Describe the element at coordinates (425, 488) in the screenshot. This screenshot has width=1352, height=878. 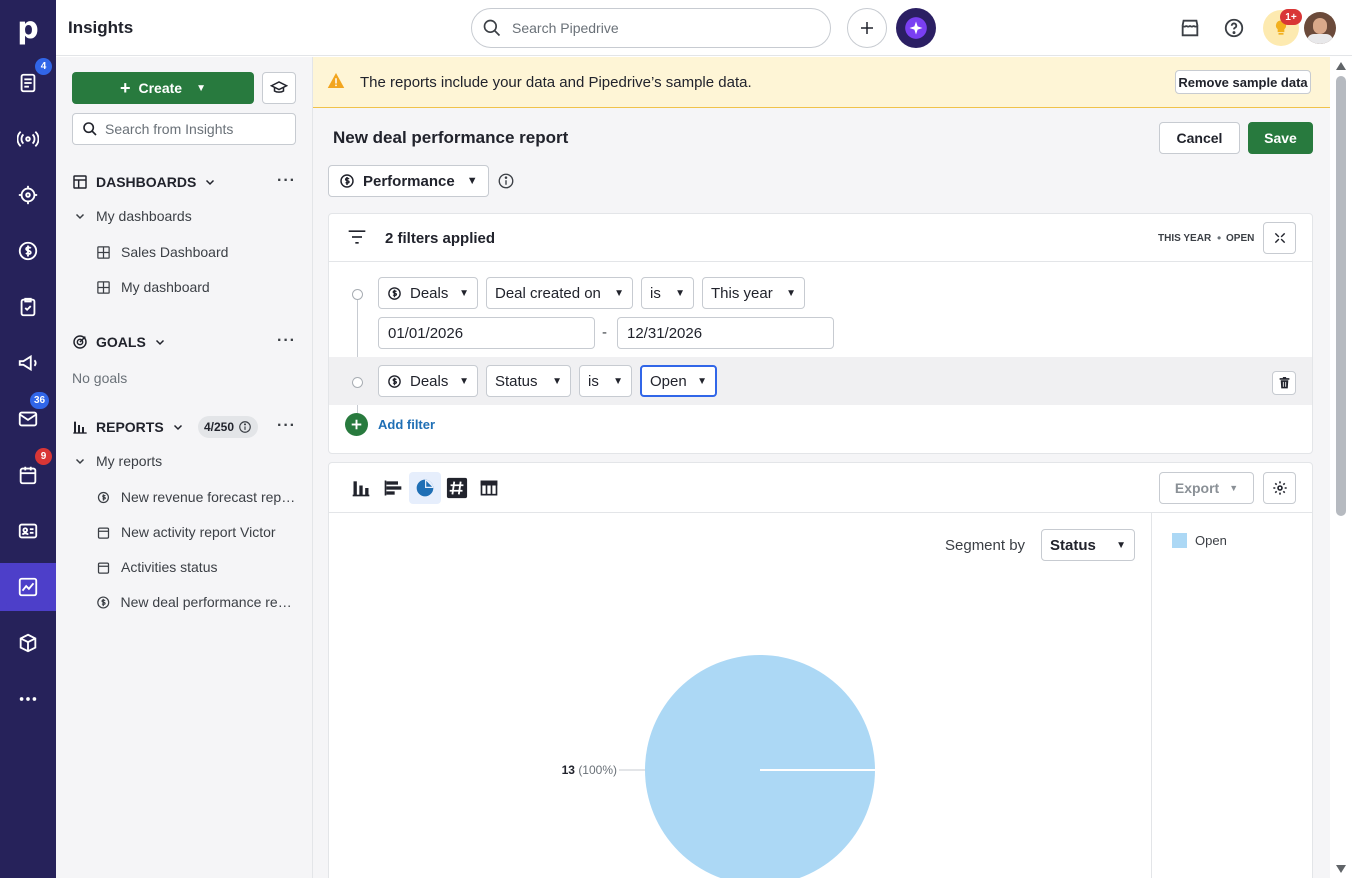
I see `pie-chart-icon` at that location.